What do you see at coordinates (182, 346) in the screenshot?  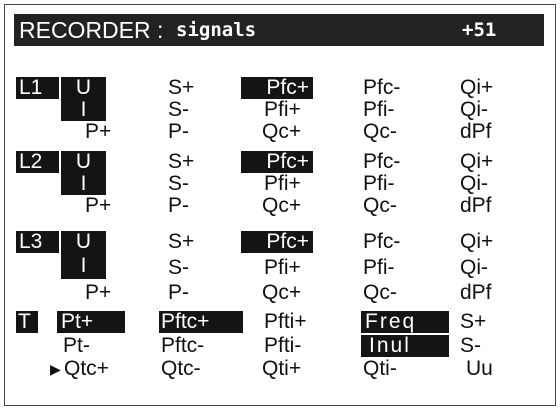 I see `signal-pftc-minus: Pftc-` at bounding box center [182, 346].